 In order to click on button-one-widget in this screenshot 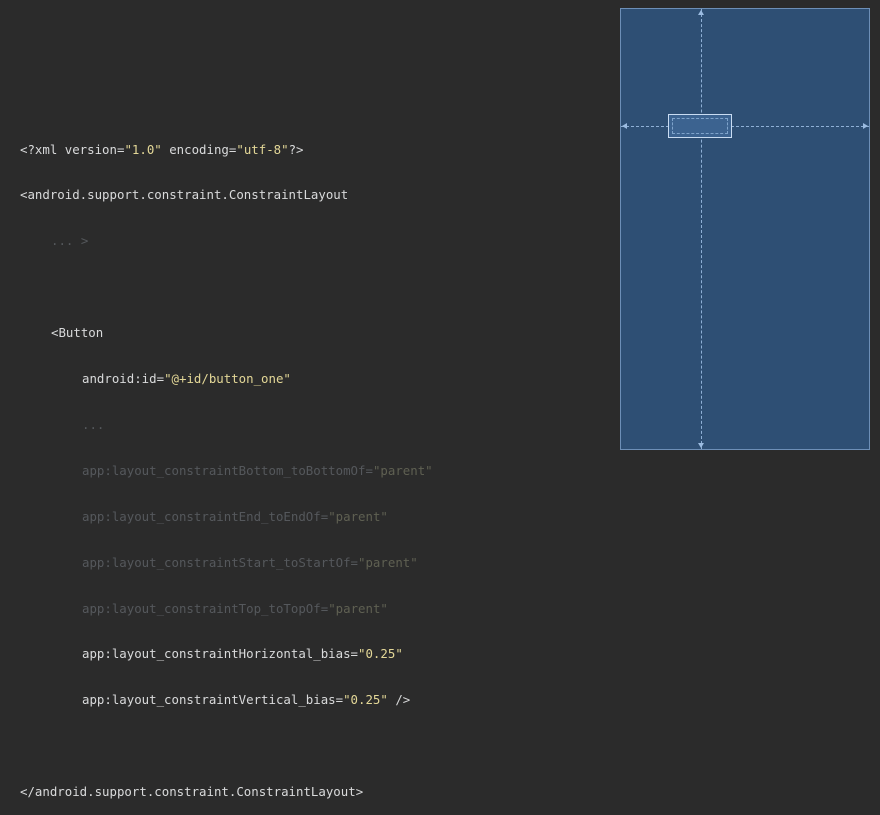, I will do `click(700, 126)`.